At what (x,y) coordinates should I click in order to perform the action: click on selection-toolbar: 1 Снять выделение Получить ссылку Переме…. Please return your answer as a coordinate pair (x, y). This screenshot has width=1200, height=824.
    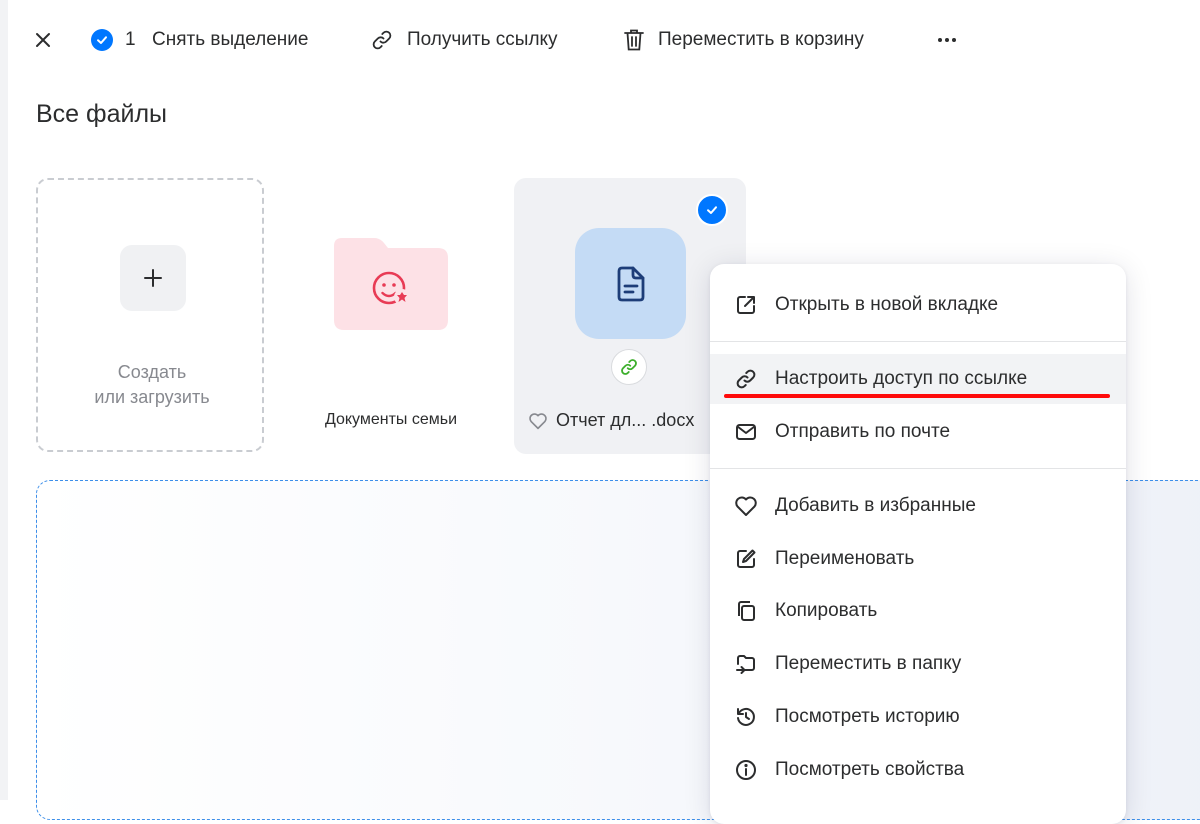
    Looking at the image, I should click on (600, 40).